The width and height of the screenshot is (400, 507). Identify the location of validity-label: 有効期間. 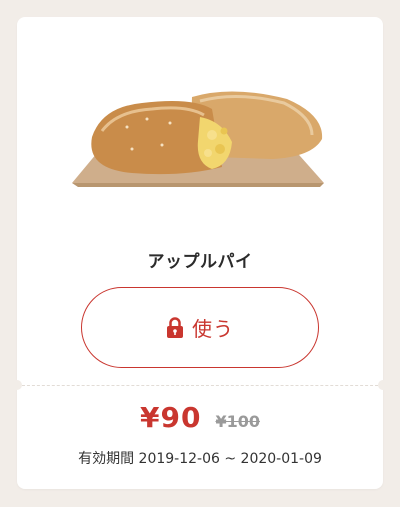
(106, 459).